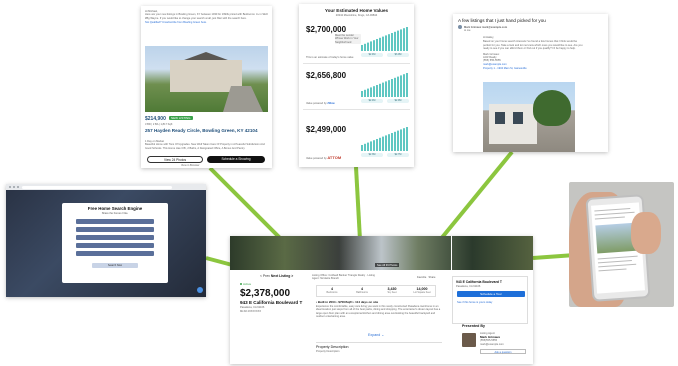 Image resolution: width=678 pixels, height=366 pixels. Describe the element at coordinates (155, 119) in the screenshot. I see `listing-price: $214,900` at that location.